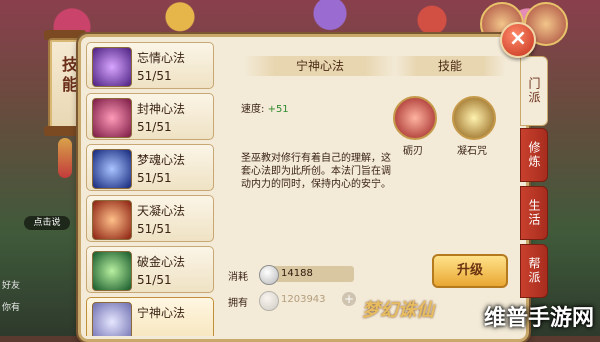 The image size is (600, 342). What do you see at coordinates (150, 167) in the screenshot?
I see `skill-item: 梦魂心法 51/51` at bounding box center [150, 167].